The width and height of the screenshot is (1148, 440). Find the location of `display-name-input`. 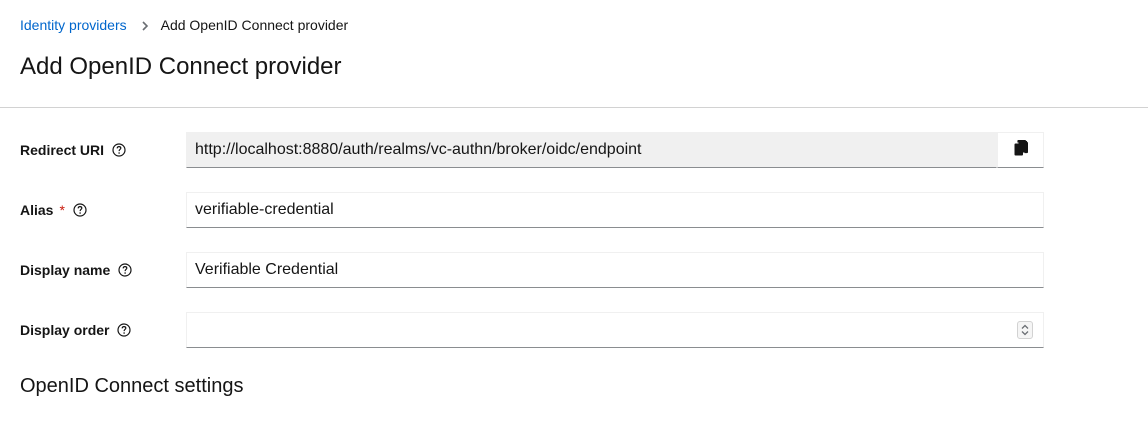

display-name-input is located at coordinates (615, 270).